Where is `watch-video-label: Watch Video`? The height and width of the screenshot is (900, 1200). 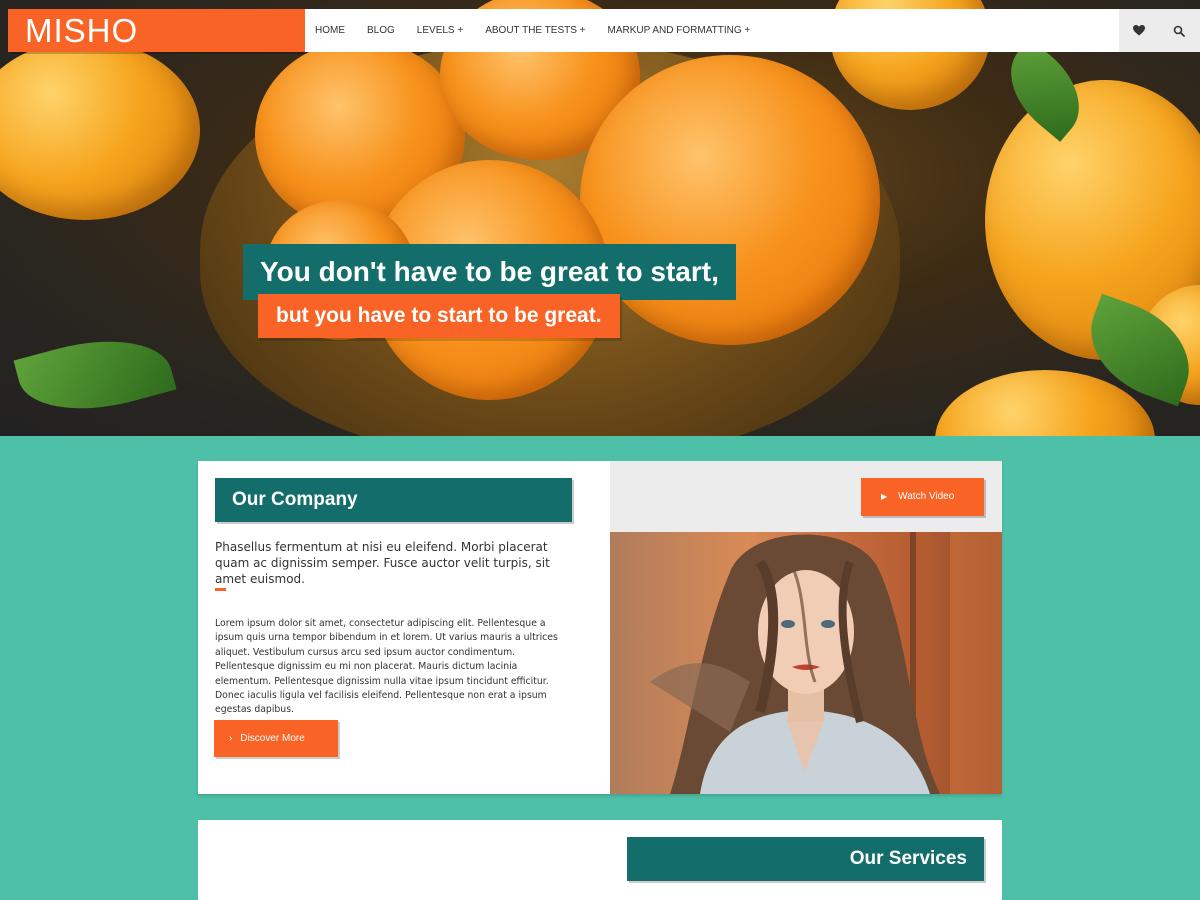 watch-video-label: Watch Video is located at coordinates (926, 496).